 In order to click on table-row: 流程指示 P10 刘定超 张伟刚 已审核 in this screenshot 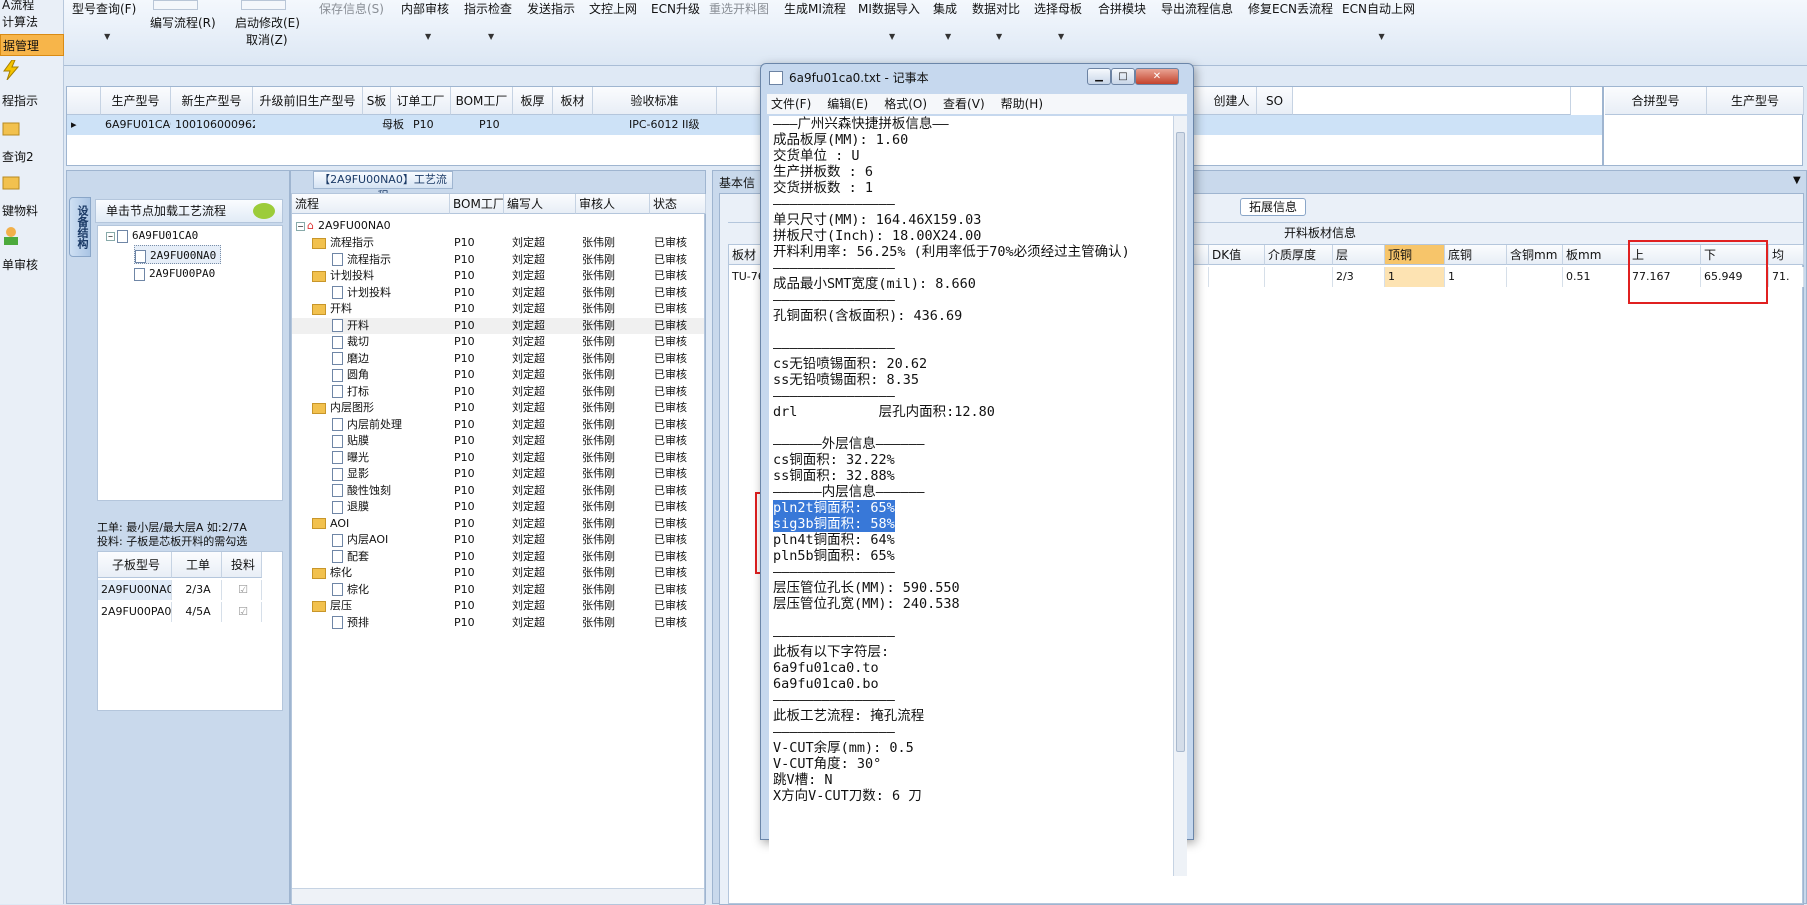, I will do `click(498, 260)`.